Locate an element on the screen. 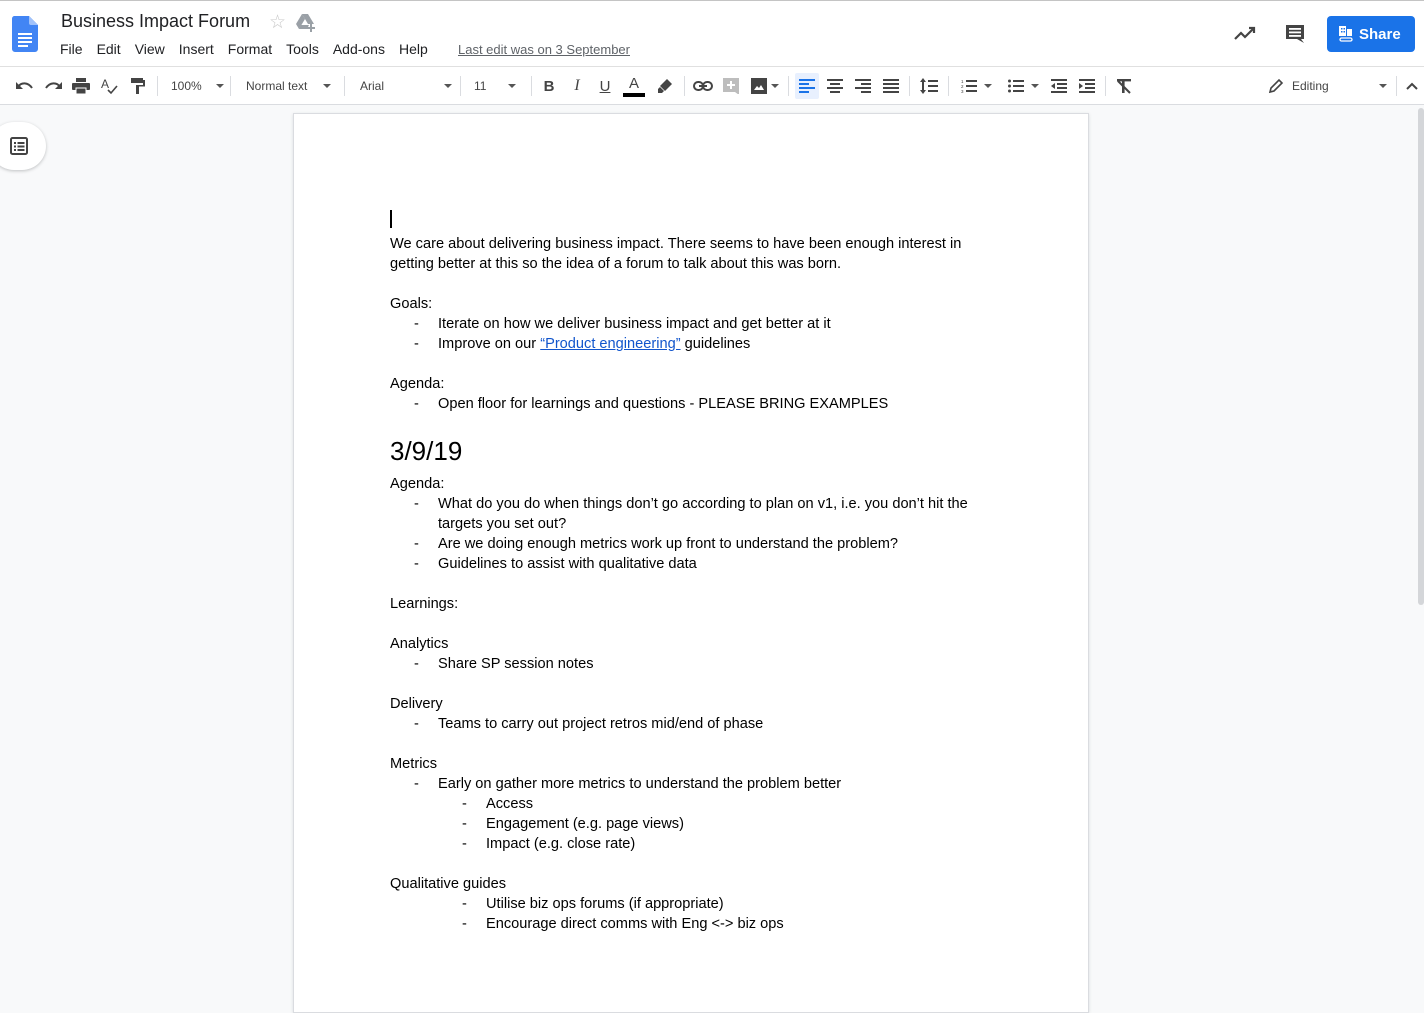 Image resolution: width=1424 pixels, height=1013 pixels. move-to-folder-icon is located at coordinates (306, 23).